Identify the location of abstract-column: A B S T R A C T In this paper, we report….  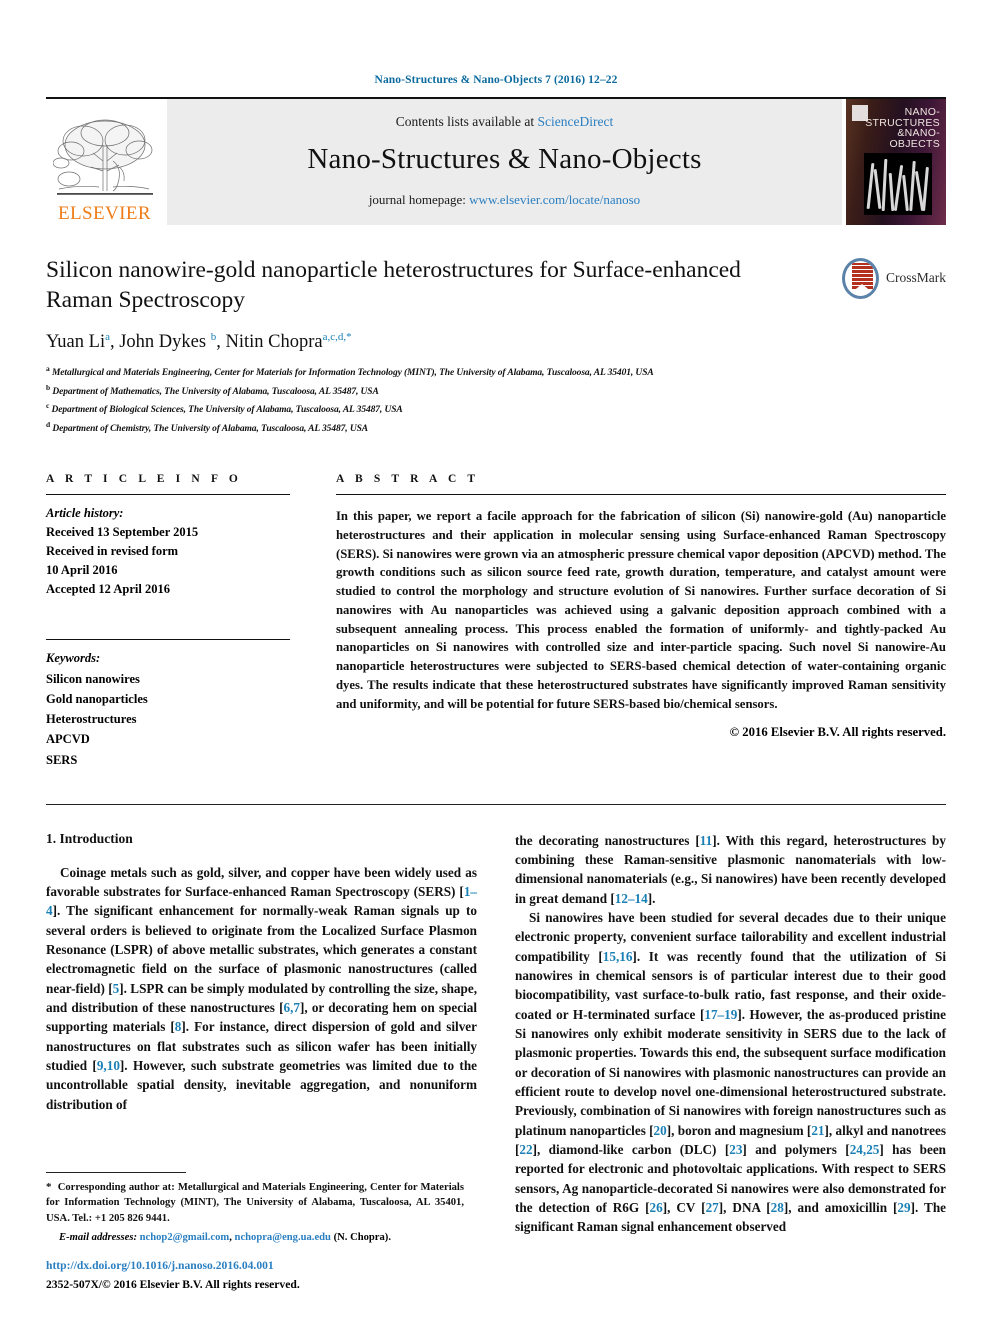
(641, 621).